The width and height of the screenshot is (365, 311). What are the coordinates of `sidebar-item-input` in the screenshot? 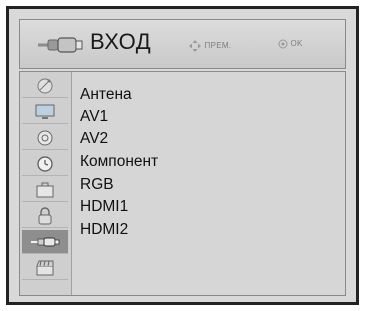 It's located at (45, 242).